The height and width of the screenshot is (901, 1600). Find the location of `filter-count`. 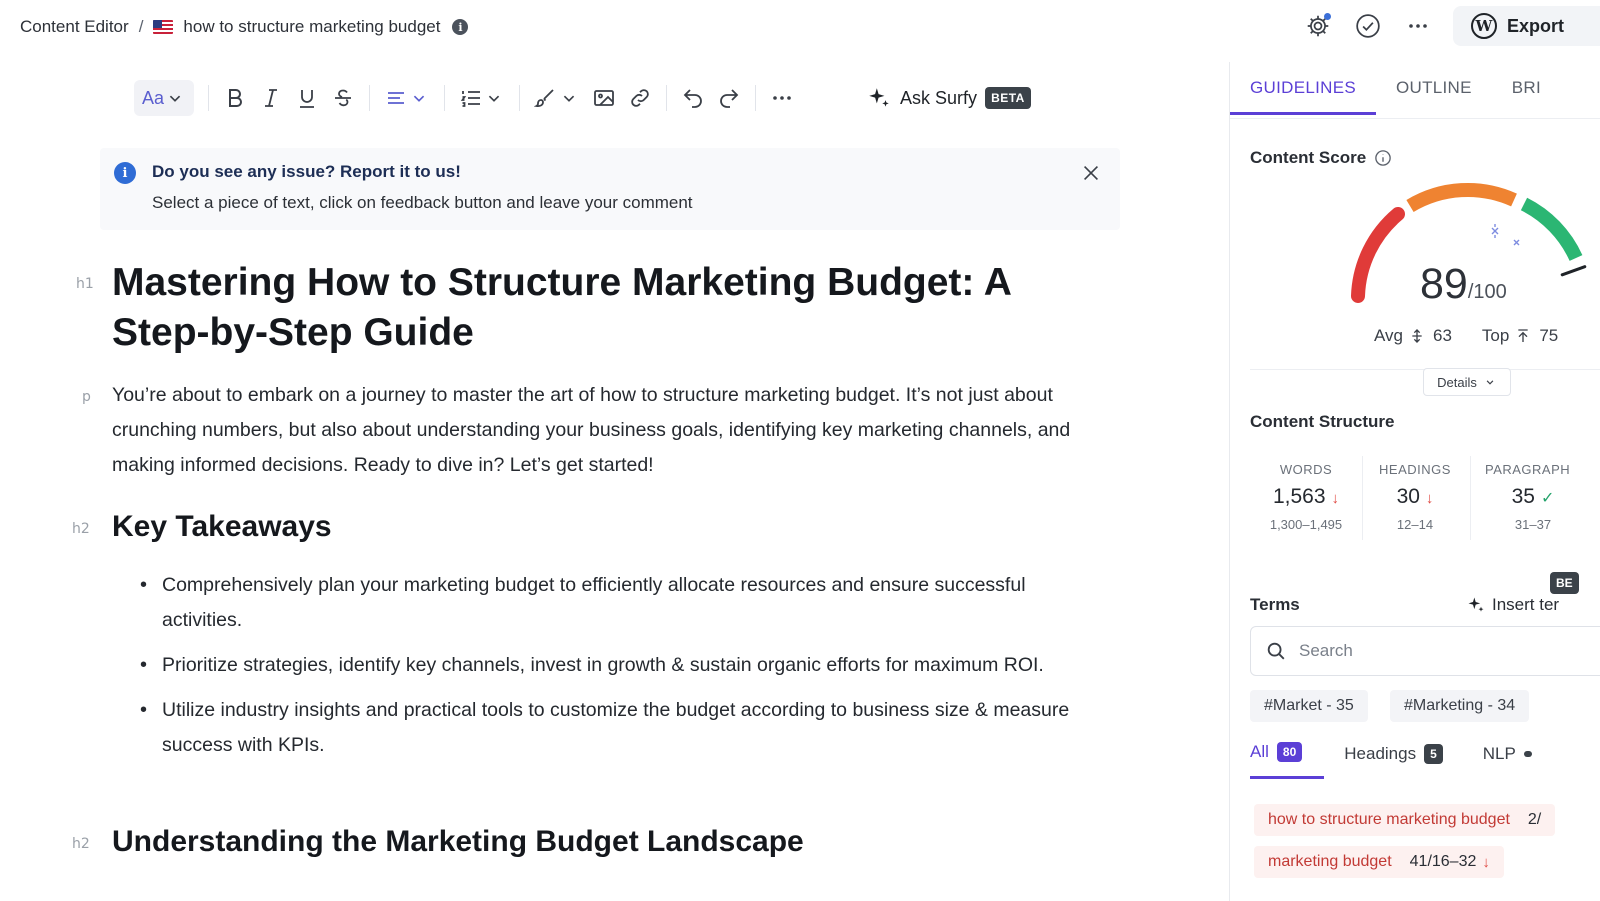

filter-count is located at coordinates (1527, 753).